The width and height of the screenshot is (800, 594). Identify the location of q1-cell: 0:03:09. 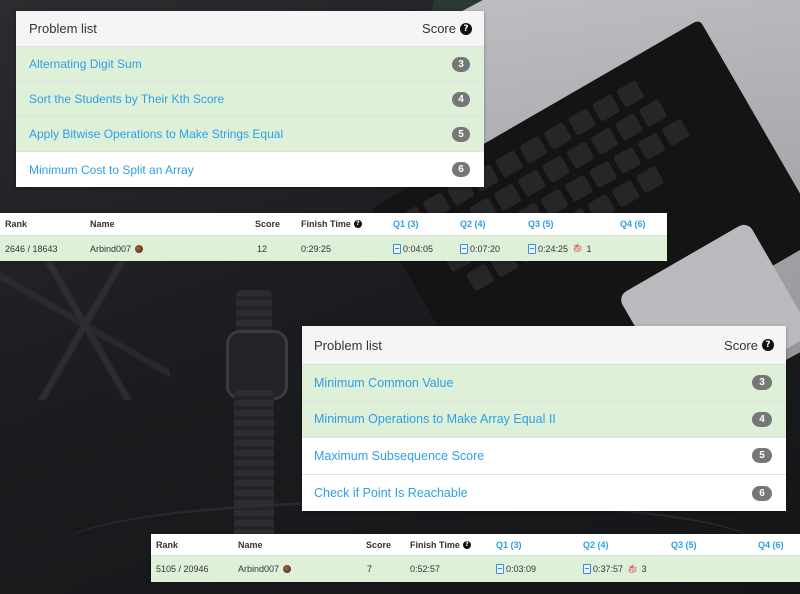
(516, 569).